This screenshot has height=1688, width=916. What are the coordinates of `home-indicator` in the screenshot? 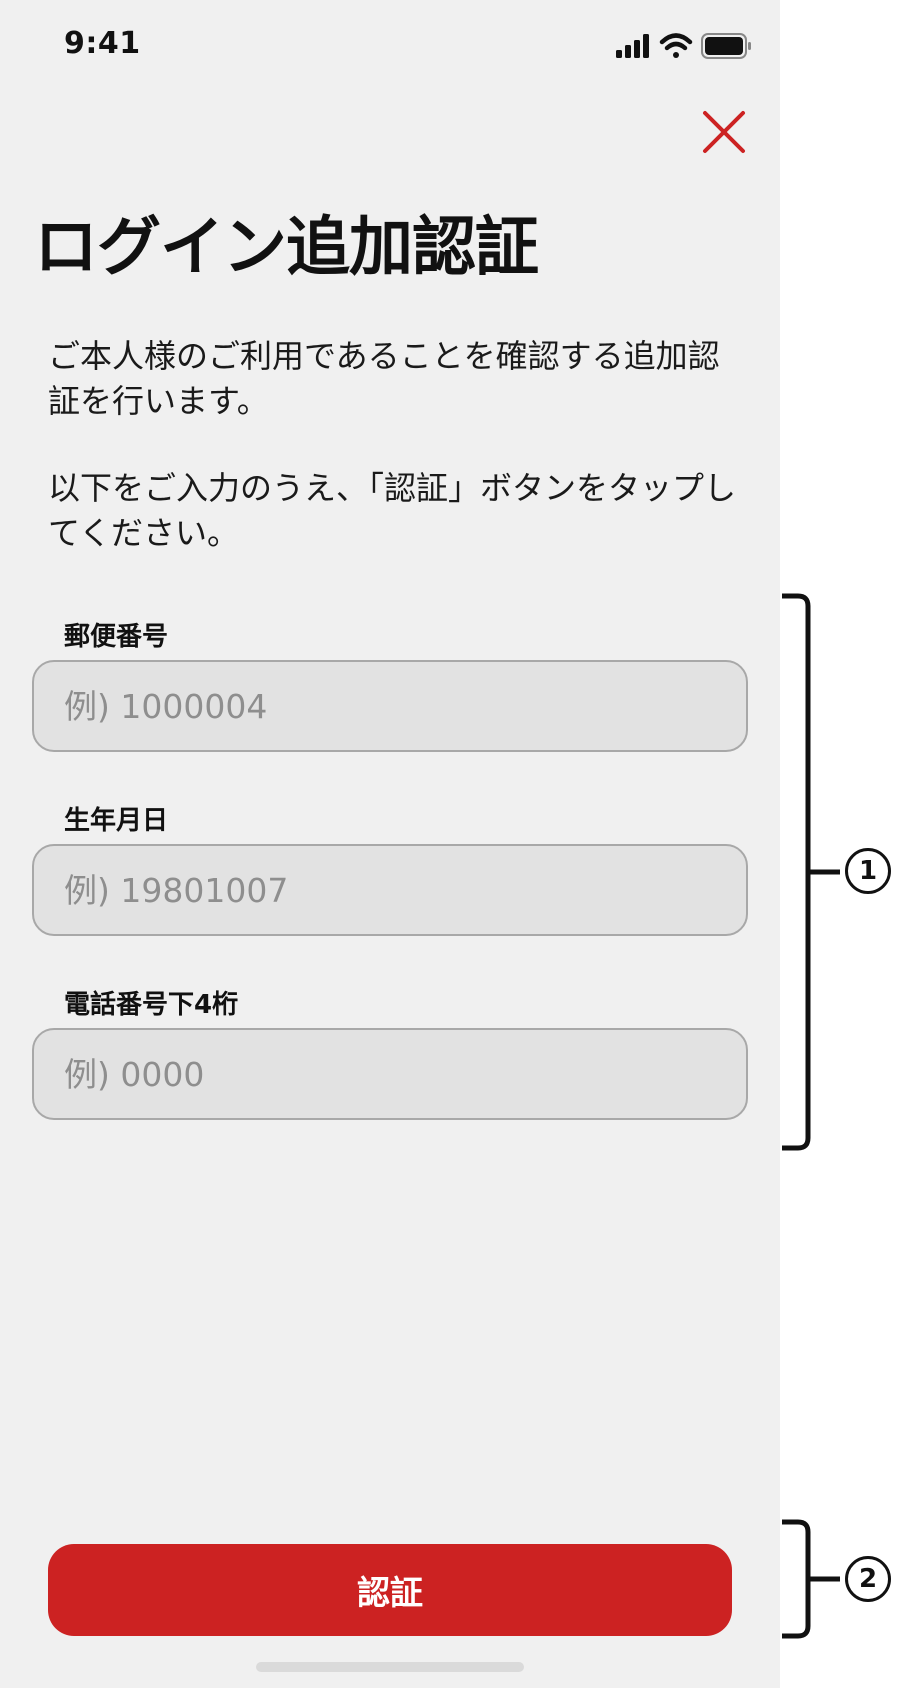 It's located at (390, 1667).